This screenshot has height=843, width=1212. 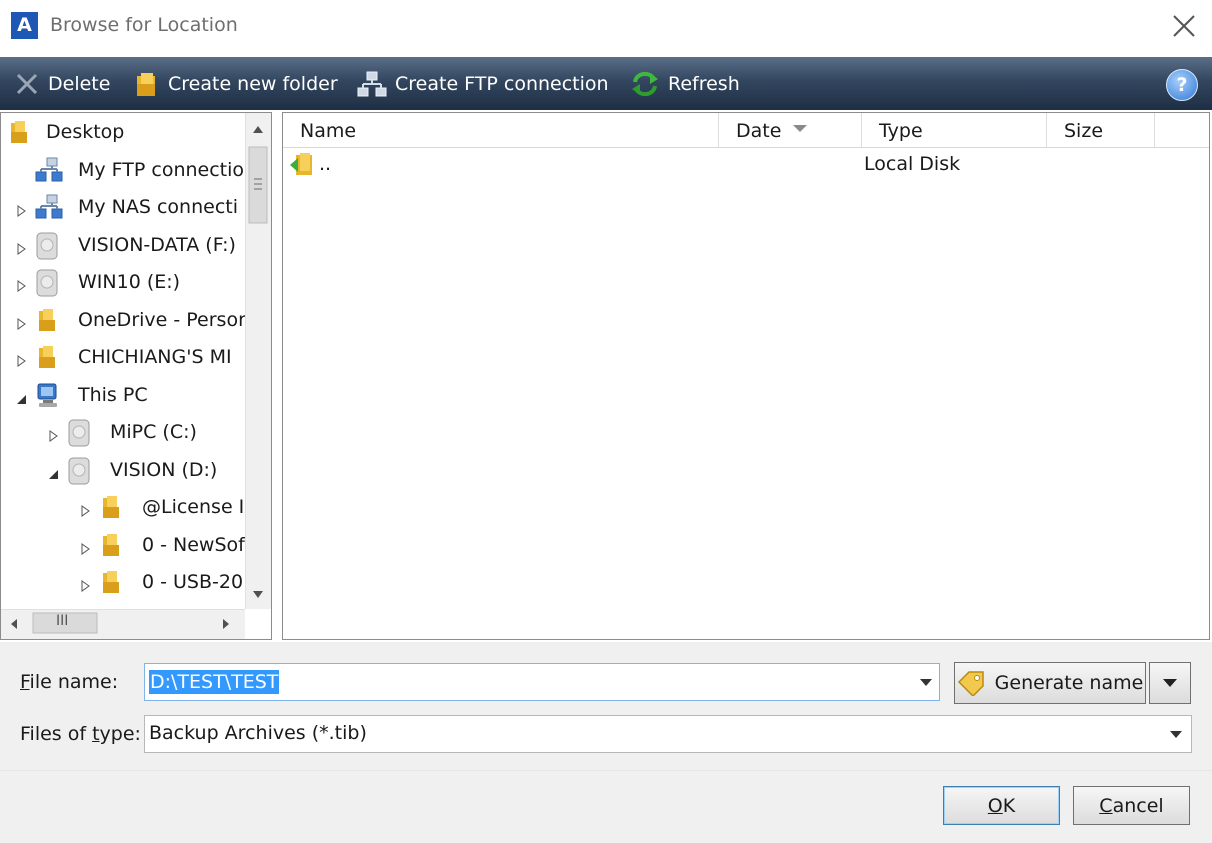 I want to click on refresh-button: Refresh, so click(x=685, y=83).